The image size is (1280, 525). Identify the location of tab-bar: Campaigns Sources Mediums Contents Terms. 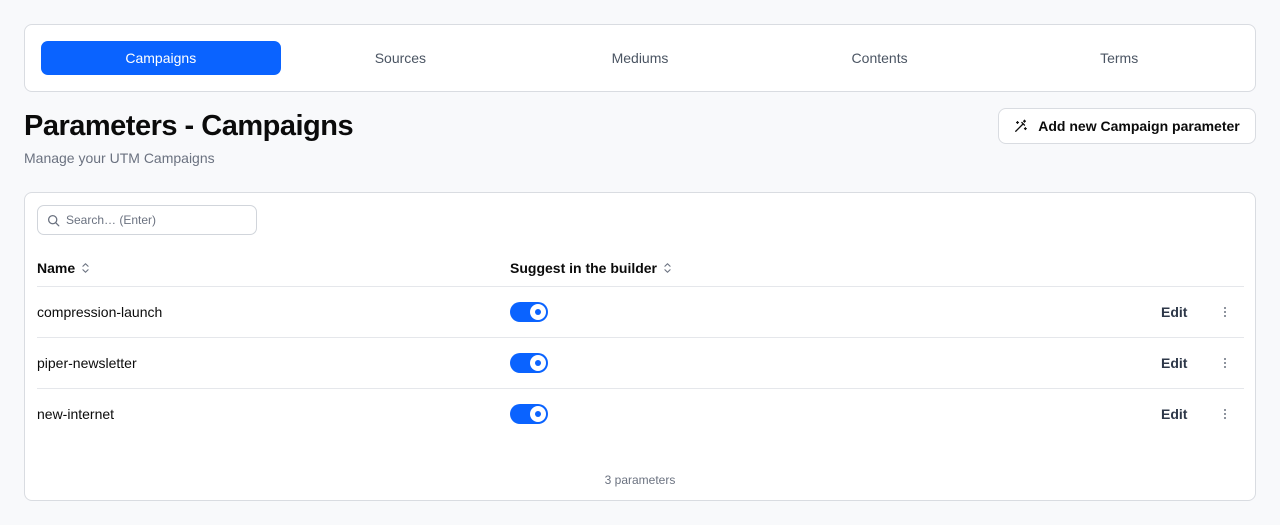
(640, 58).